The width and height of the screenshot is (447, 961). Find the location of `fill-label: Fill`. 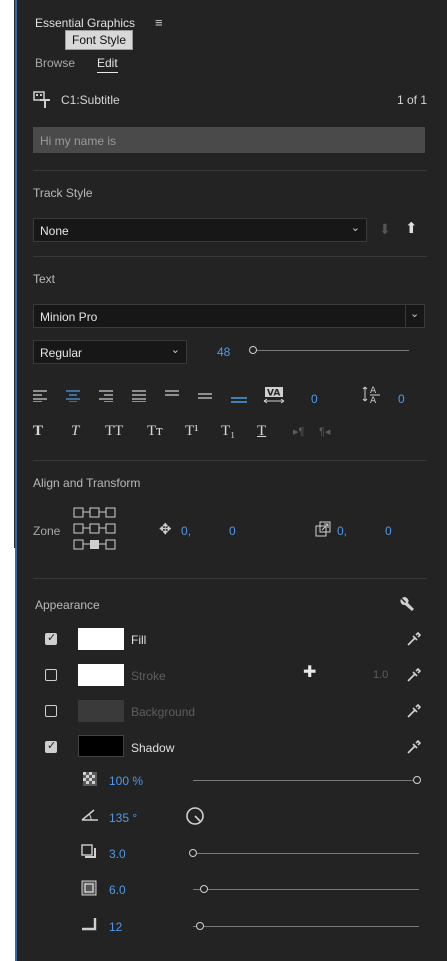

fill-label: Fill is located at coordinates (139, 640).